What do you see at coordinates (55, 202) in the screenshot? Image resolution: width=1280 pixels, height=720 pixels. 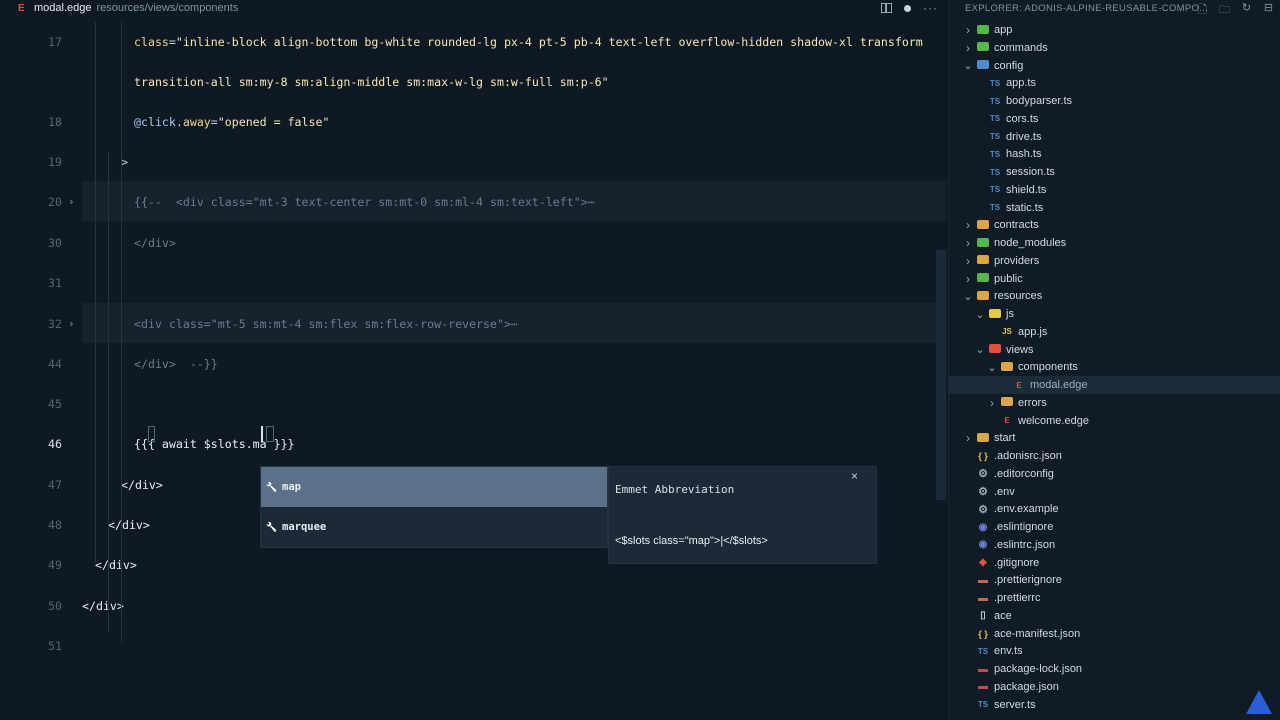 I see `line-number: 20` at bounding box center [55, 202].